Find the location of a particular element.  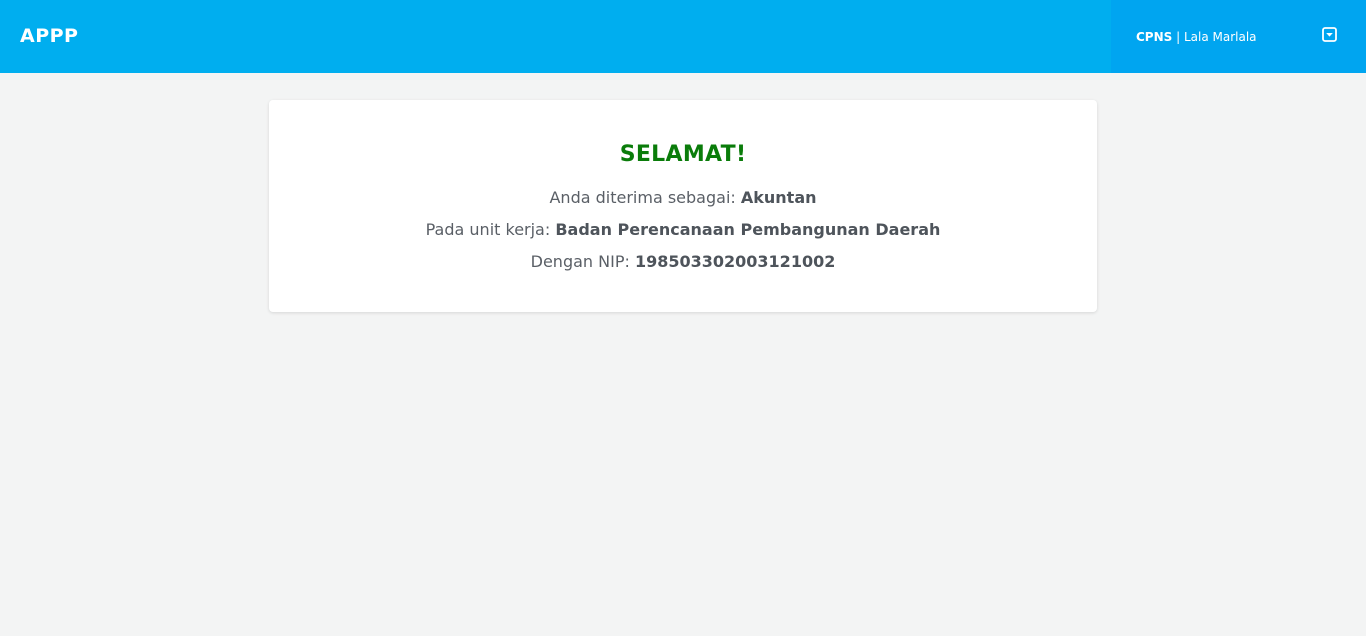

app-brand: APPP is located at coordinates (49, 36).